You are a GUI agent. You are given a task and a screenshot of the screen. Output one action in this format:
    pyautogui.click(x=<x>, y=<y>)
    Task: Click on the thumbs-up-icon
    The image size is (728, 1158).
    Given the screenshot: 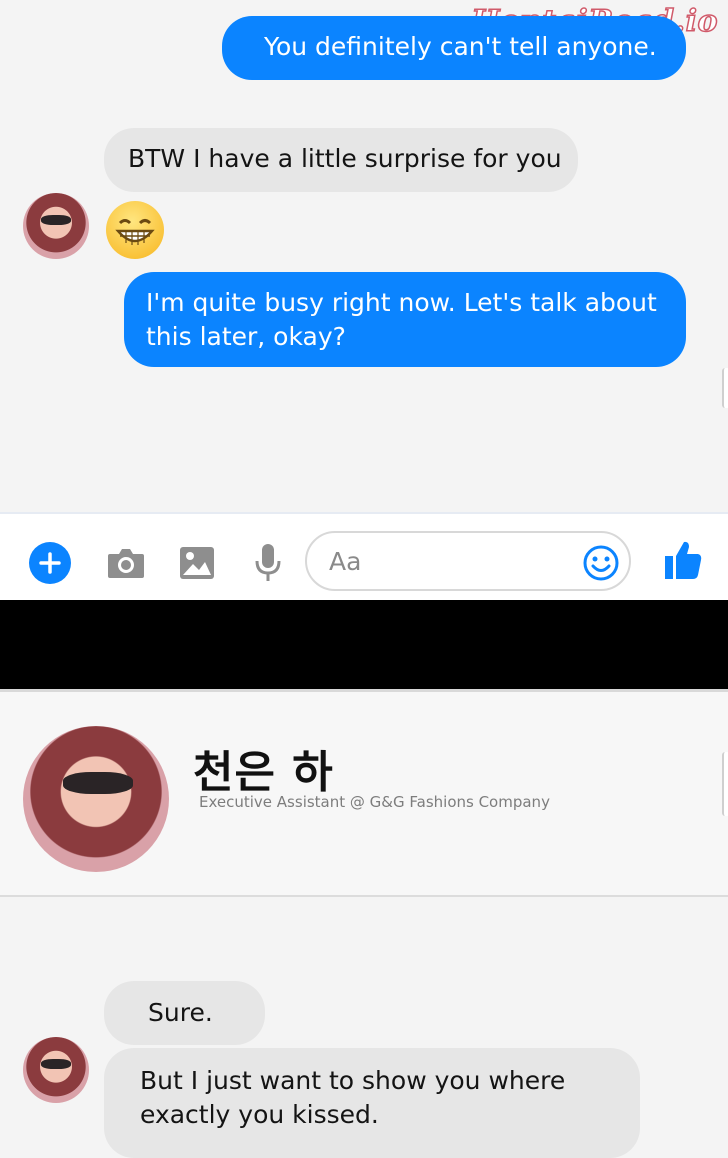 What is the action you would take?
    pyautogui.click(x=683, y=560)
    